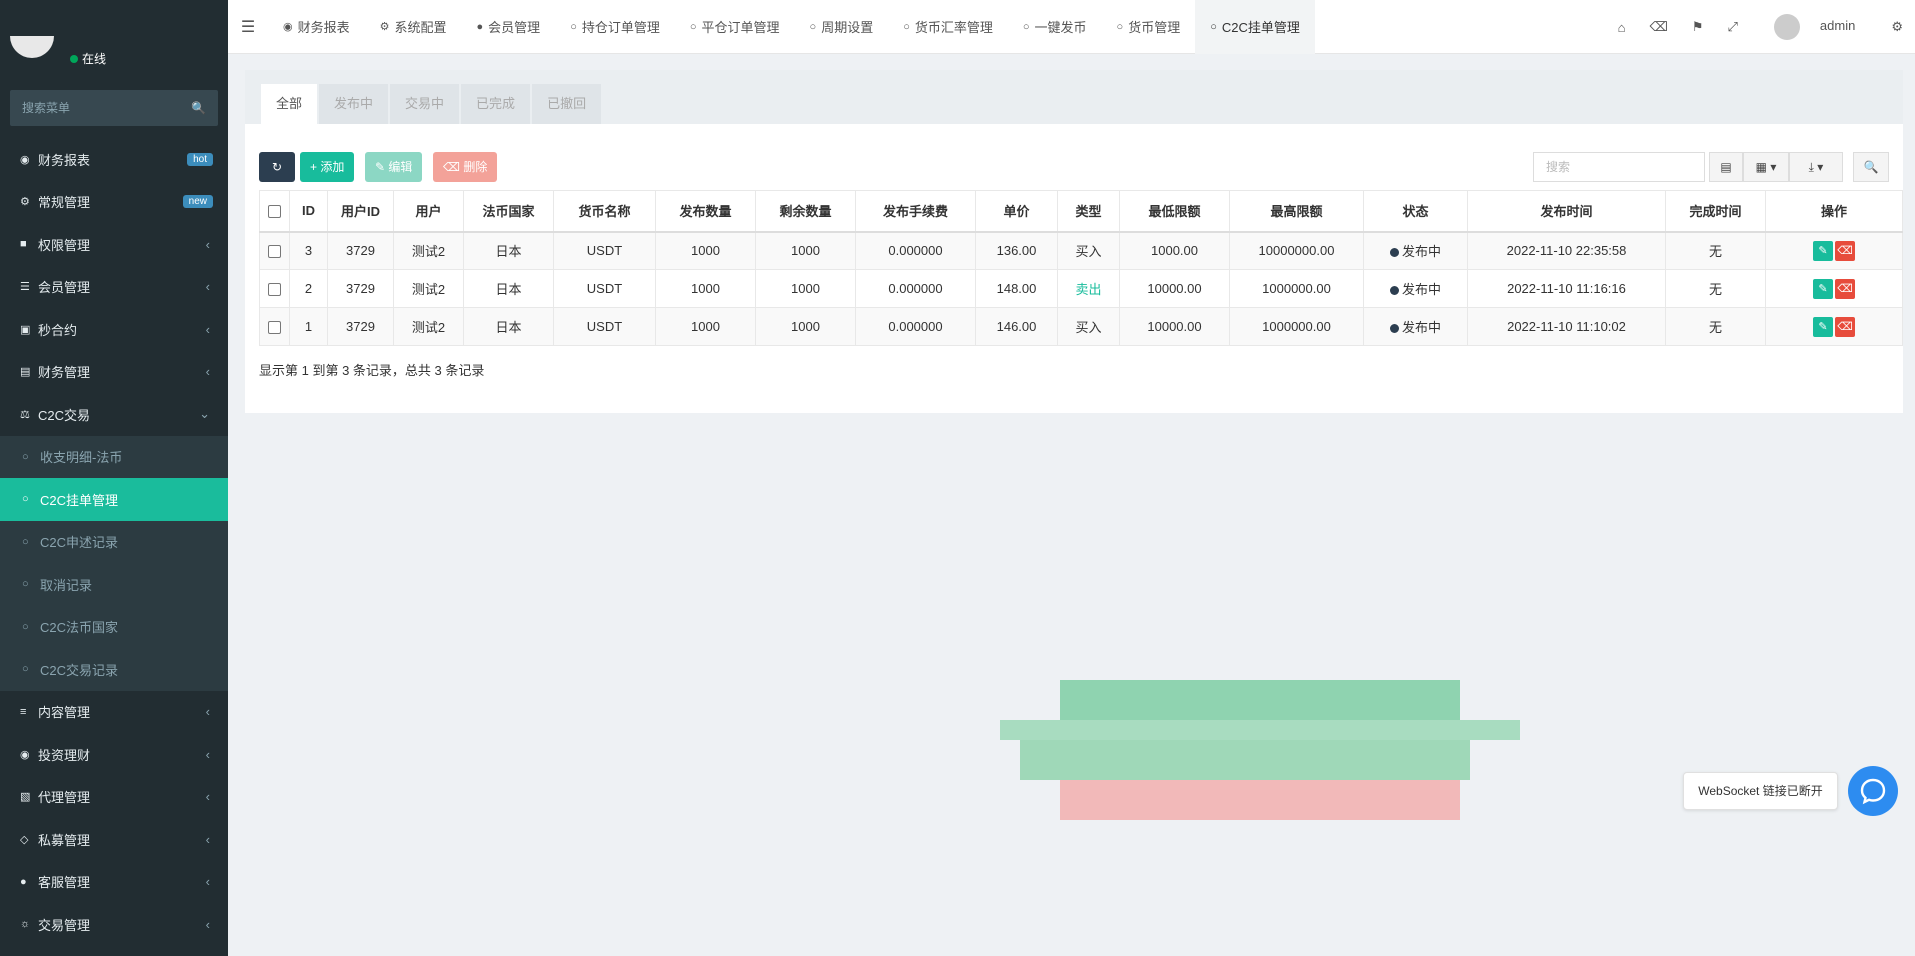 This screenshot has height=956, width=1915. What do you see at coordinates (805, 211) in the screenshot?
I see `col-header: 剩余数量` at bounding box center [805, 211].